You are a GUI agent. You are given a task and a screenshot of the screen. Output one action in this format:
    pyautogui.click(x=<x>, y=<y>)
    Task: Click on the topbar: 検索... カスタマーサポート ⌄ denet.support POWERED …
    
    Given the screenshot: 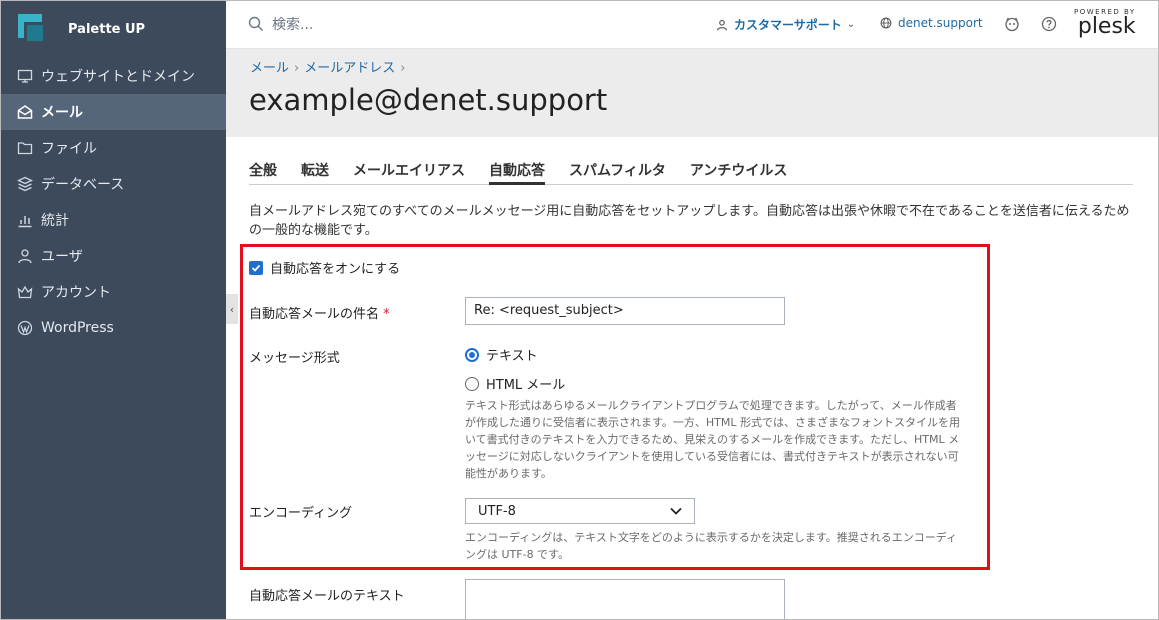 What is the action you would take?
    pyautogui.click(x=692, y=24)
    